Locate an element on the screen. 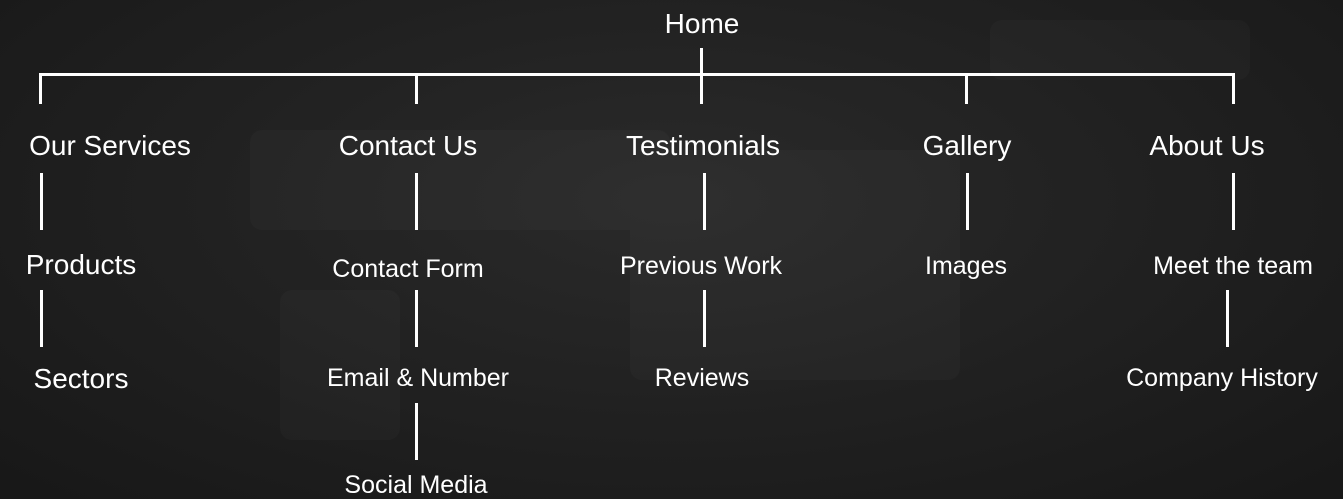 The height and width of the screenshot is (499, 1343). node-contact-form: Contact Form is located at coordinates (408, 269).